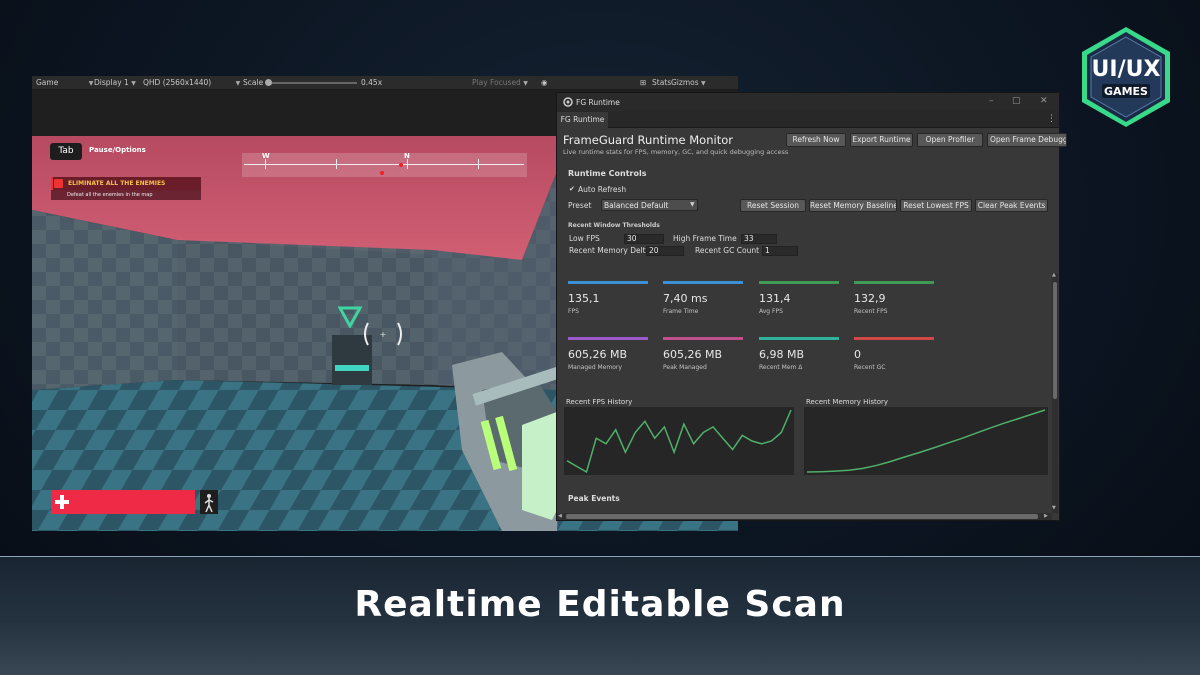 The width and height of the screenshot is (1200, 675). Describe the element at coordinates (685, 82) in the screenshot. I see `gizmos-label: Gizmos` at that location.